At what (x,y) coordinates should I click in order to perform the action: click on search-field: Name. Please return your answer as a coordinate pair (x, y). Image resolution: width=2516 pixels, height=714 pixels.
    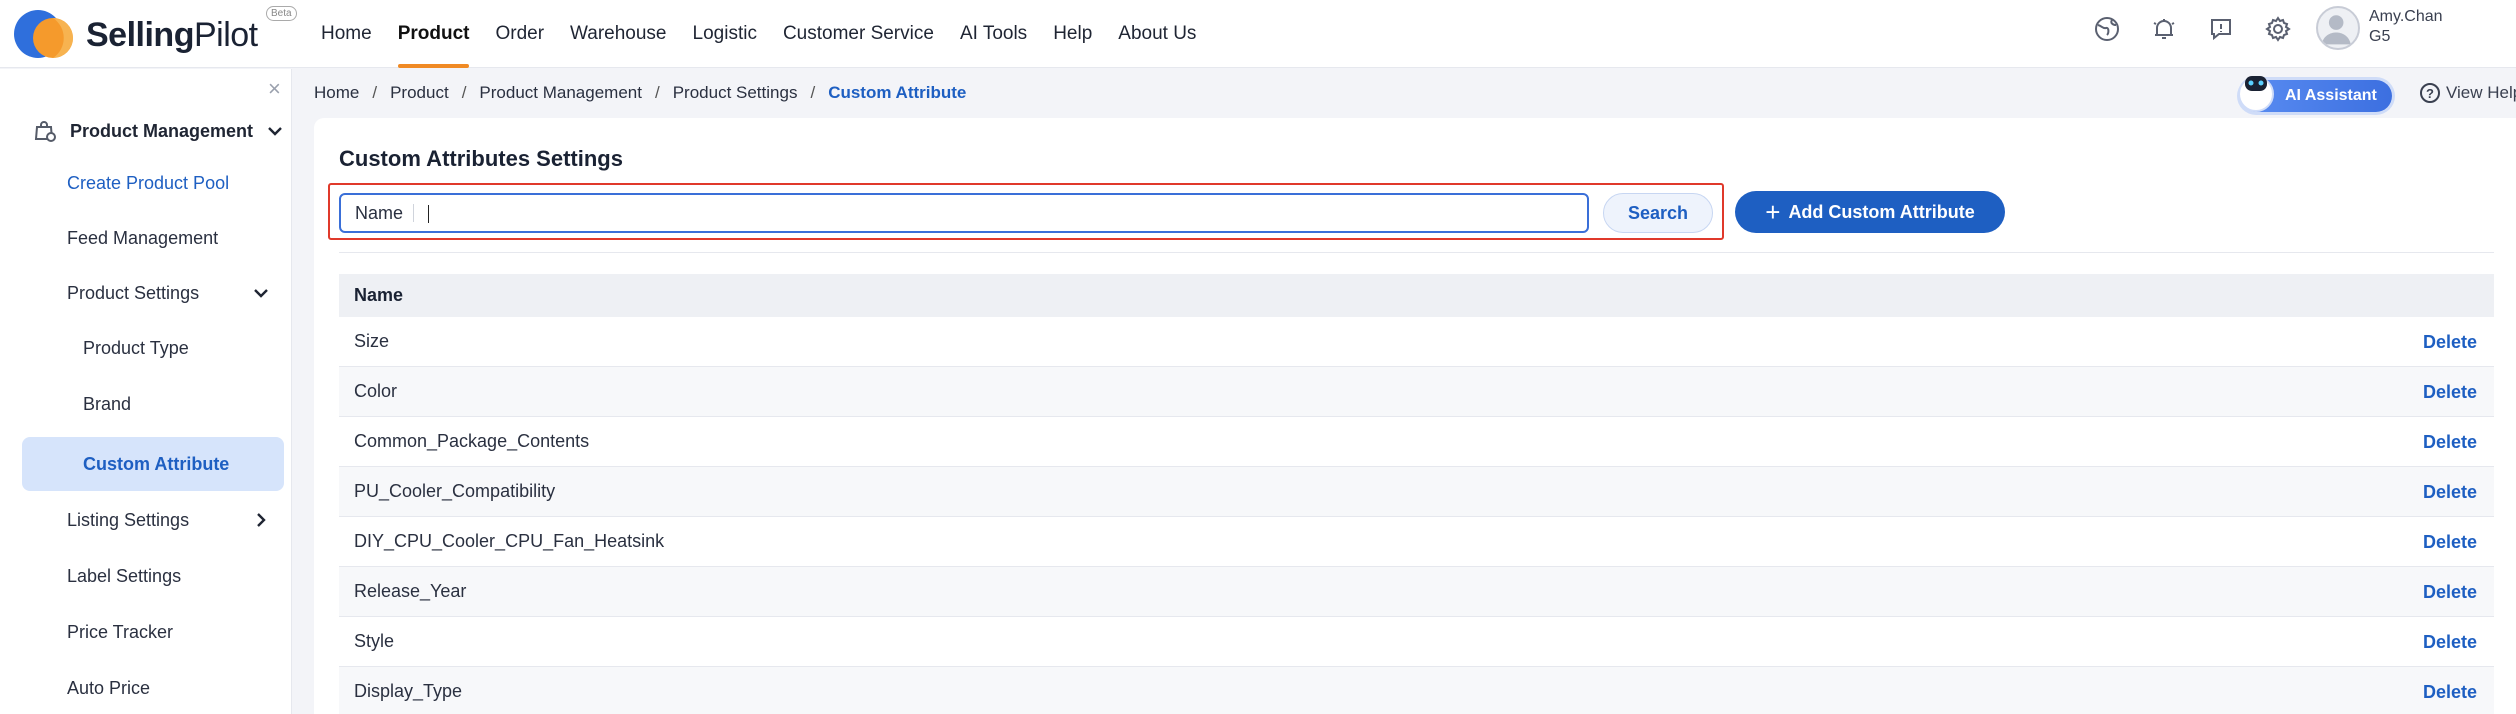
    Looking at the image, I should click on (964, 213).